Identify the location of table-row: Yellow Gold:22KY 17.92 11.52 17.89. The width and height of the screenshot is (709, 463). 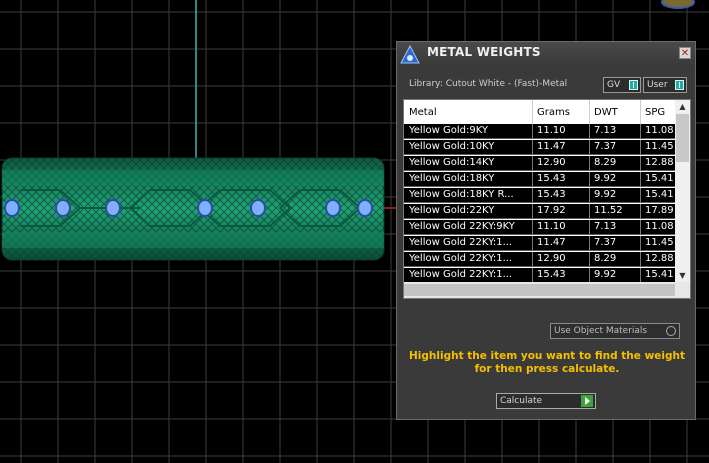
(540, 211).